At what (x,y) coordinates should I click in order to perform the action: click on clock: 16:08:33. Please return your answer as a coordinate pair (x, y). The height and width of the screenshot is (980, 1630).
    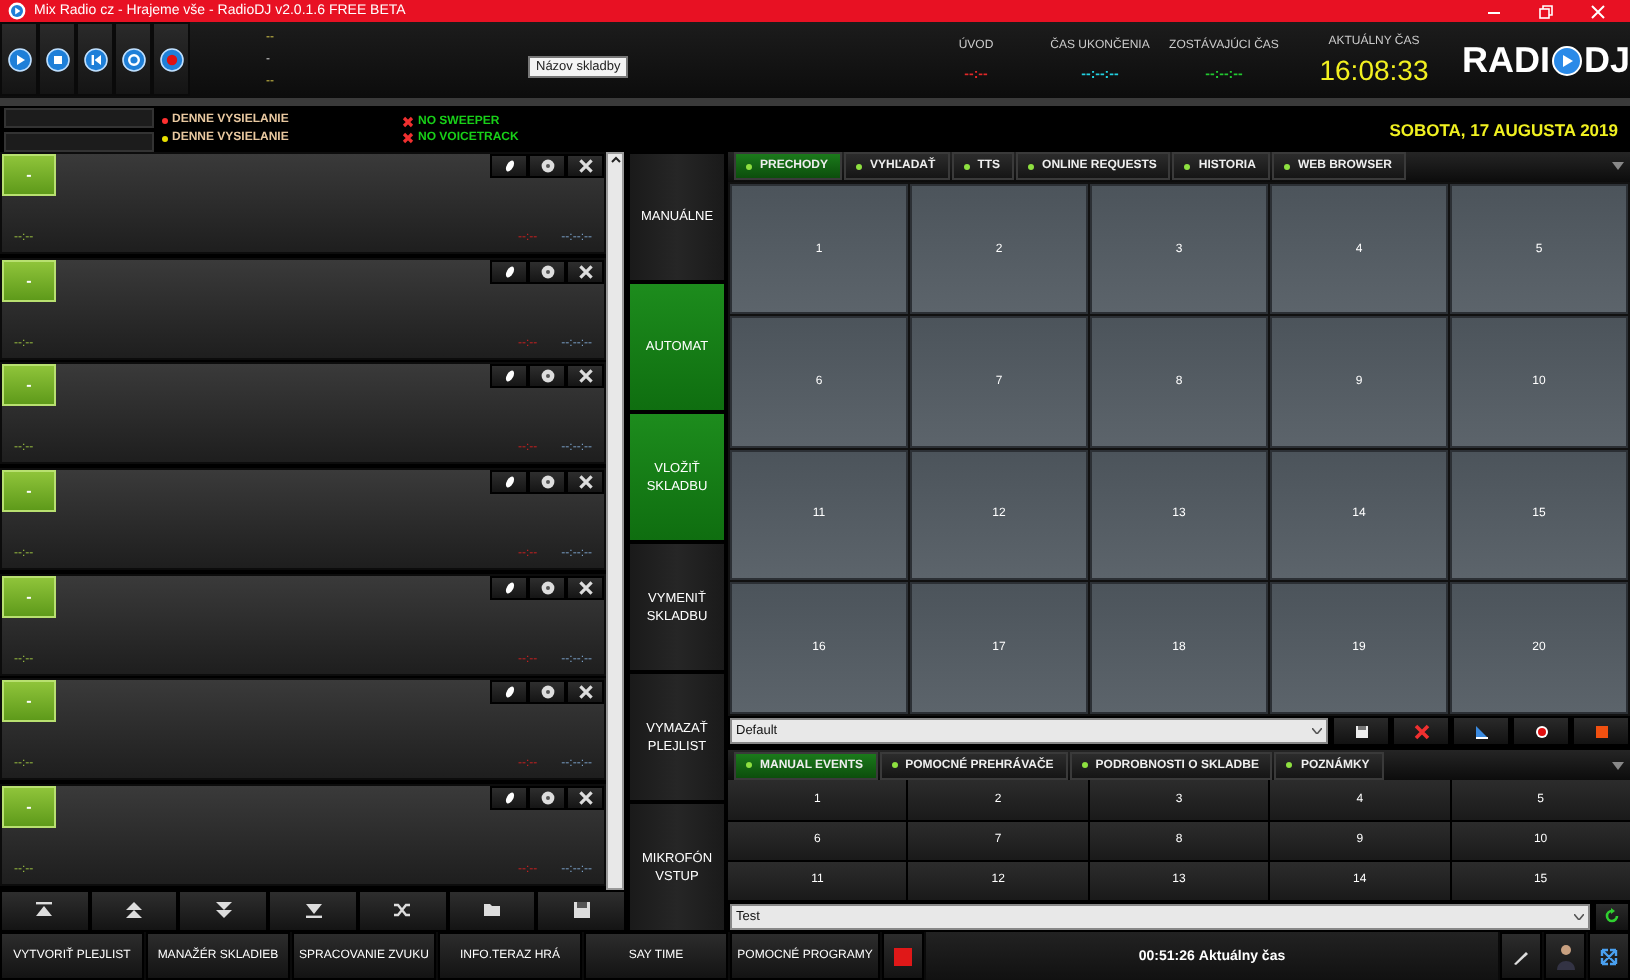
    Looking at the image, I should click on (1374, 69).